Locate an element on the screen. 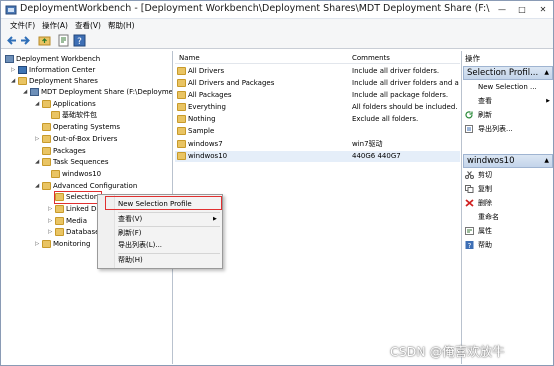 The height and width of the screenshot is (366, 554). tree-root: Deployment Workbench is located at coordinates (52, 59).